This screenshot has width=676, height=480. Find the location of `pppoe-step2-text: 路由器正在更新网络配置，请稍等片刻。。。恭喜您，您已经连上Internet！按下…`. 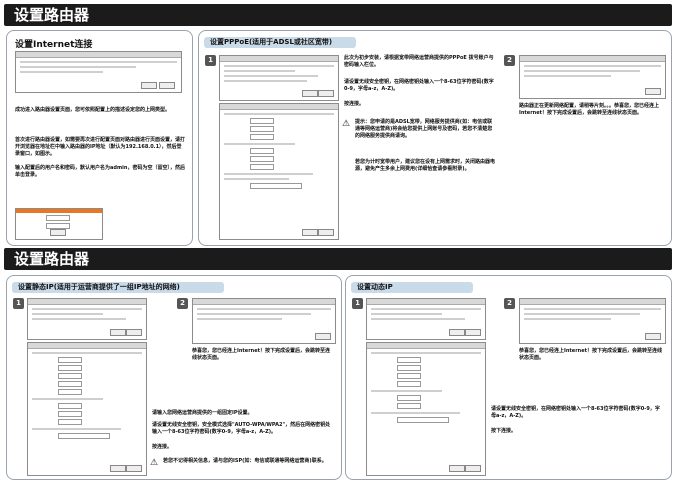

pppoe-step2-text: 路由器正在更新网络配置，请稍等片刻。。。恭喜您，您已经连上Internet！按下… is located at coordinates (589, 109).